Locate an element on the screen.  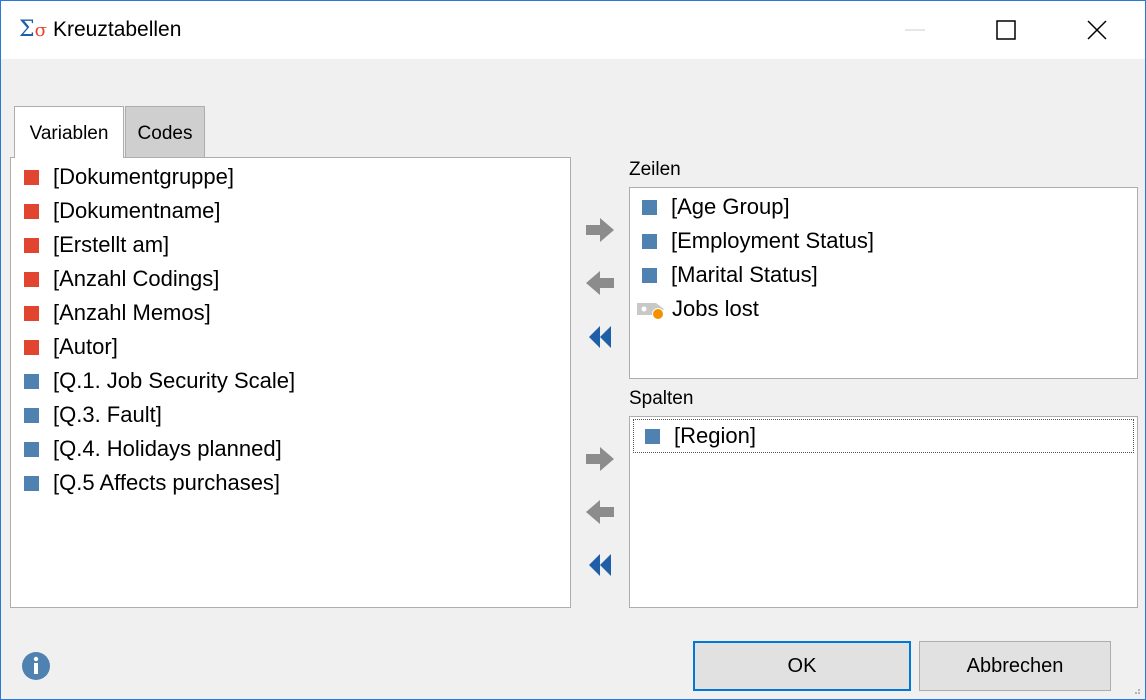
maximize-button is located at coordinates (1006, 30).